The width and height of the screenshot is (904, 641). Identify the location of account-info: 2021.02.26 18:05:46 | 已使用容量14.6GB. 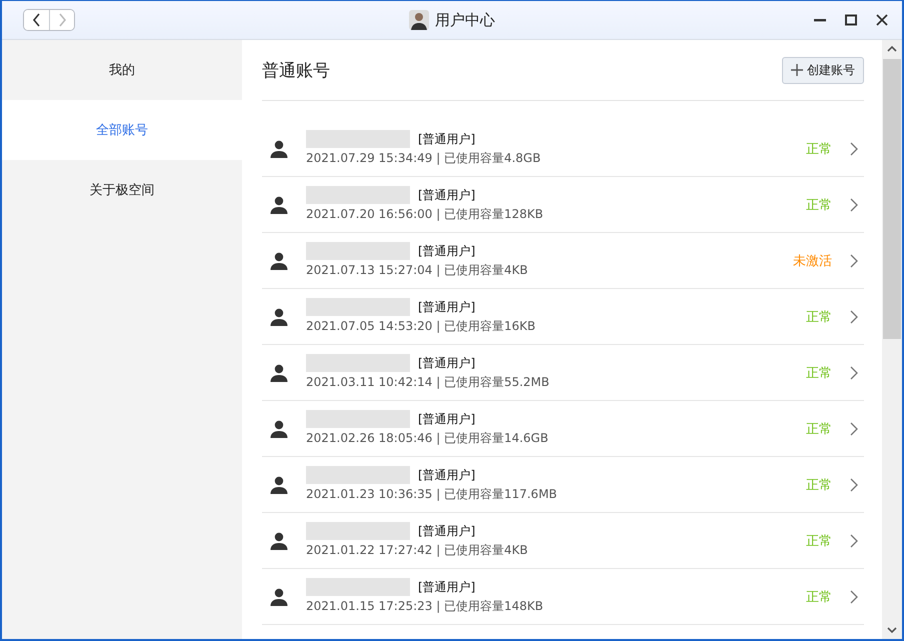
(428, 438).